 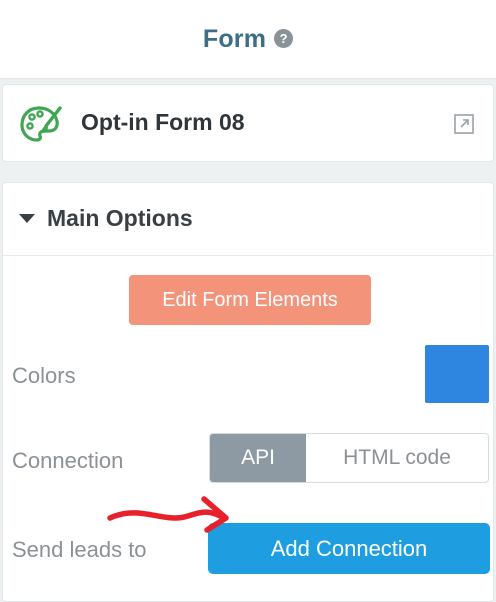 What do you see at coordinates (349, 548) in the screenshot?
I see `add-connection-button: Add Connection` at bounding box center [349, 548].